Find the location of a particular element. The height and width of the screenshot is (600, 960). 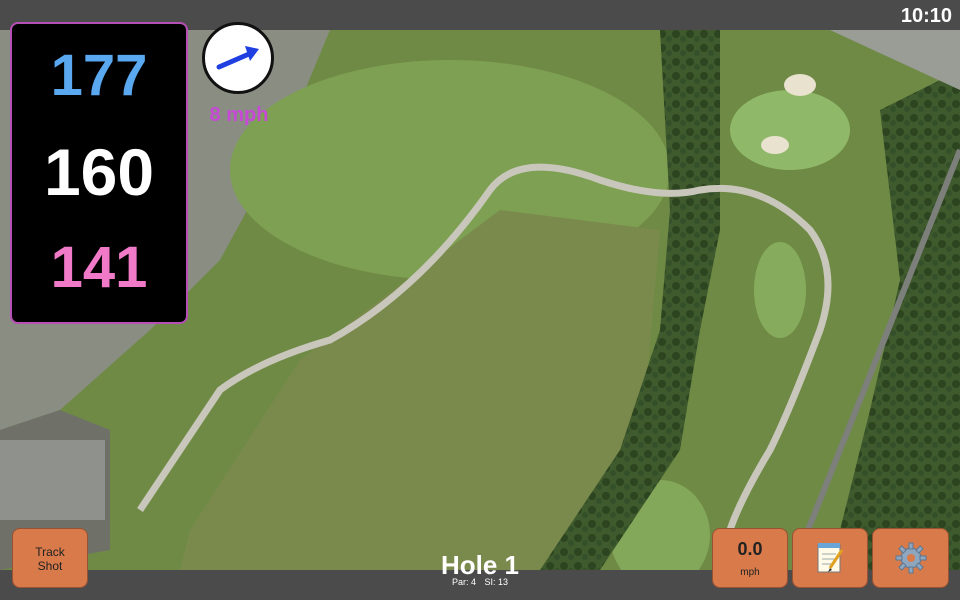

track-shot-label: Track Shot is located at coordinates (50, 559).